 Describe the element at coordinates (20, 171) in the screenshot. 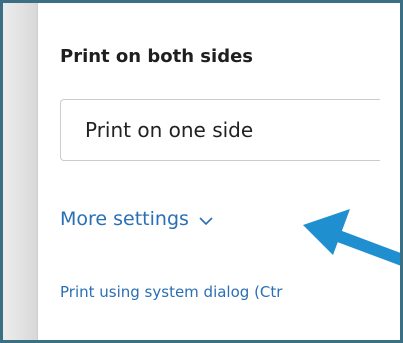

I see `left-rail` at that location.